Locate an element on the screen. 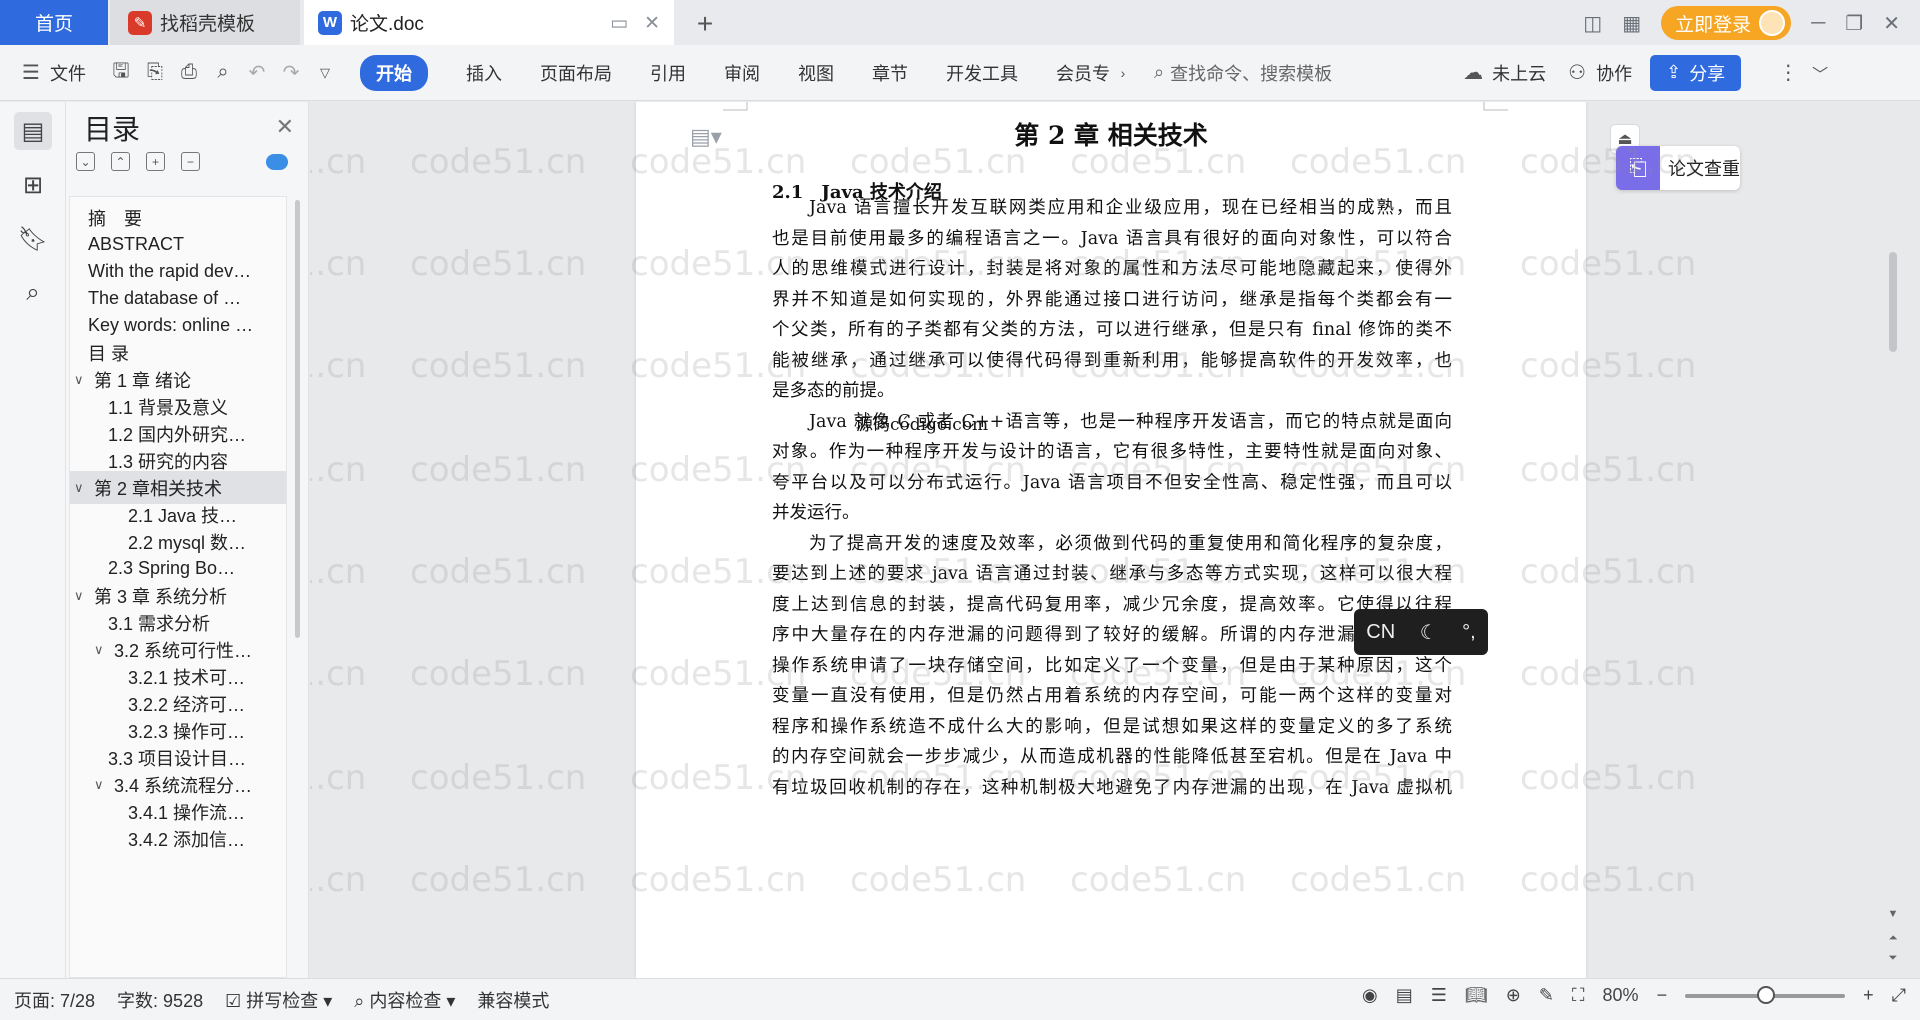 Image resolution: width=1920 pixels, height=1020 pixels. menu-tab-chapter: 章节 is located at coordinates (890, 73).